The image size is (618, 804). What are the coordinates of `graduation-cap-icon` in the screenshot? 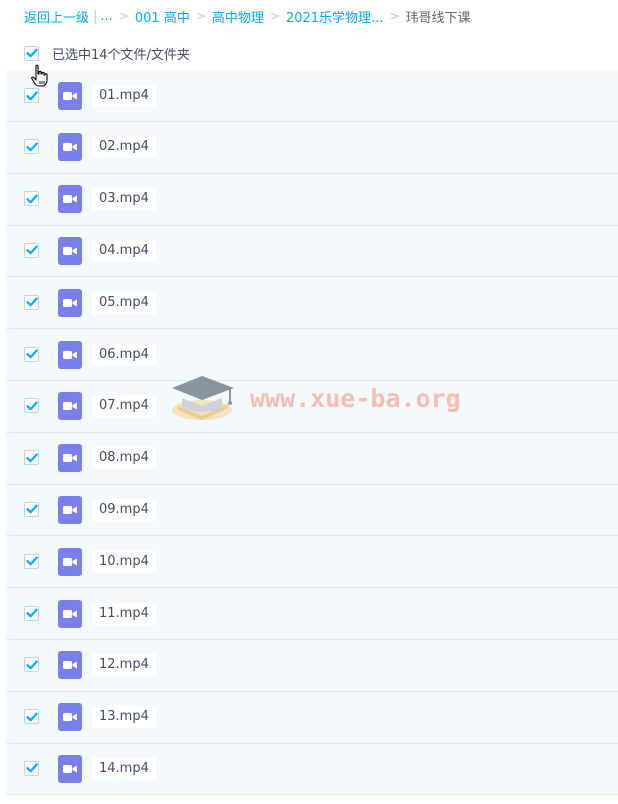 It's located at (203, 398).